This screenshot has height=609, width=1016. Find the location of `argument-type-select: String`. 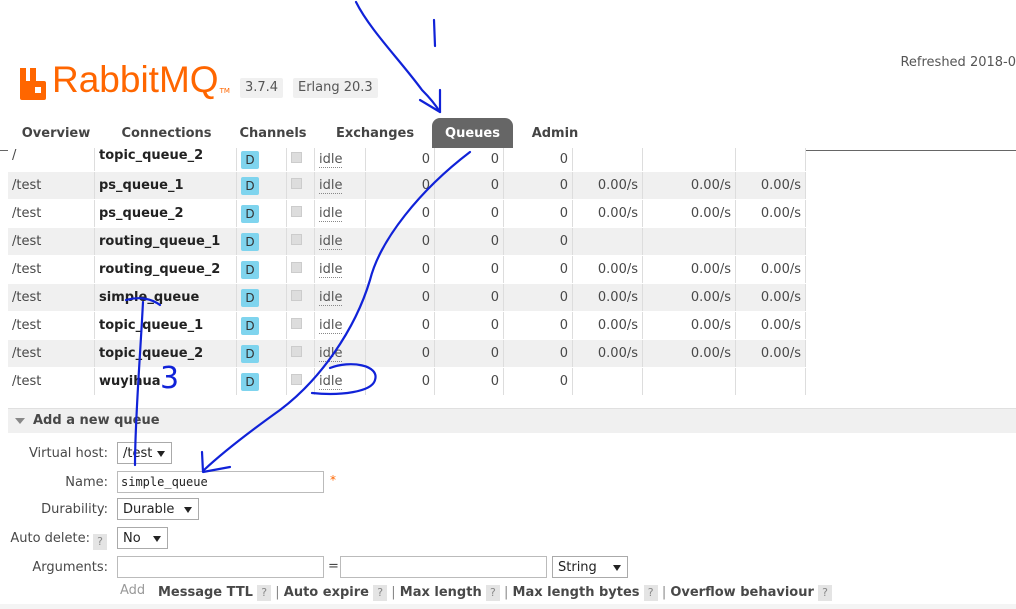

argument-type-select: String is located at coordinates (590, 567).